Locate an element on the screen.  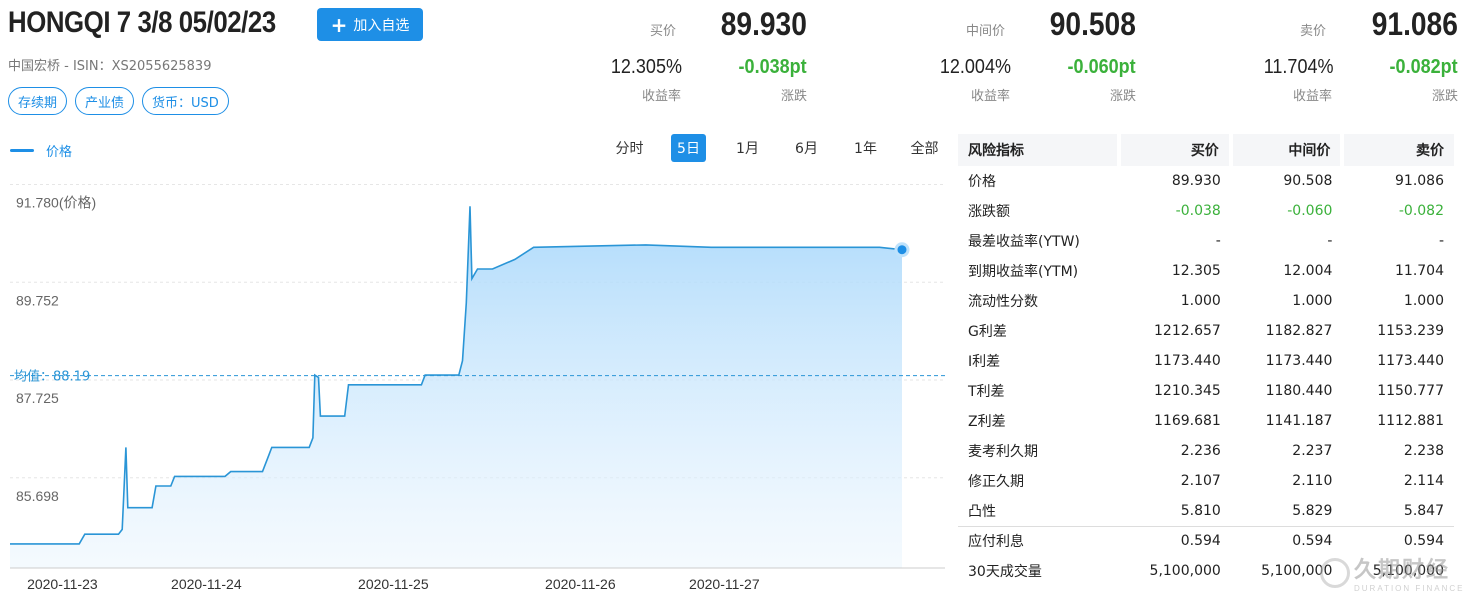
table-row: 涨跌额 -0.038 -0.060 -0.082 is located at coordinates (1206, 211).